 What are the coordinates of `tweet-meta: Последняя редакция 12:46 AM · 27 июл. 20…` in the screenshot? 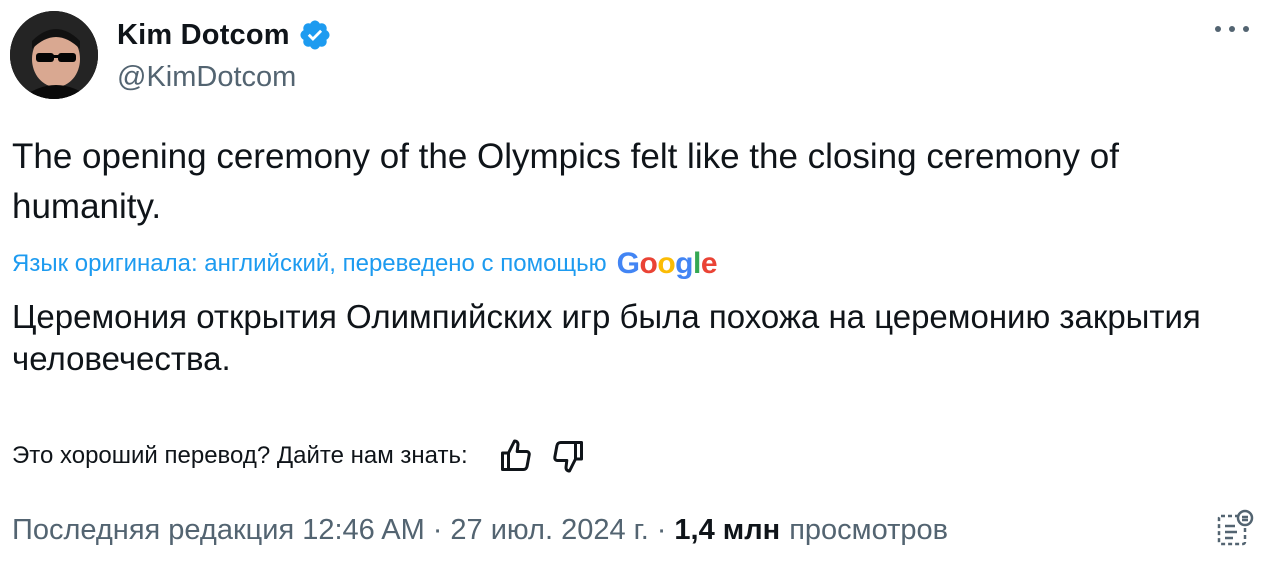 It's located at (480, 530).